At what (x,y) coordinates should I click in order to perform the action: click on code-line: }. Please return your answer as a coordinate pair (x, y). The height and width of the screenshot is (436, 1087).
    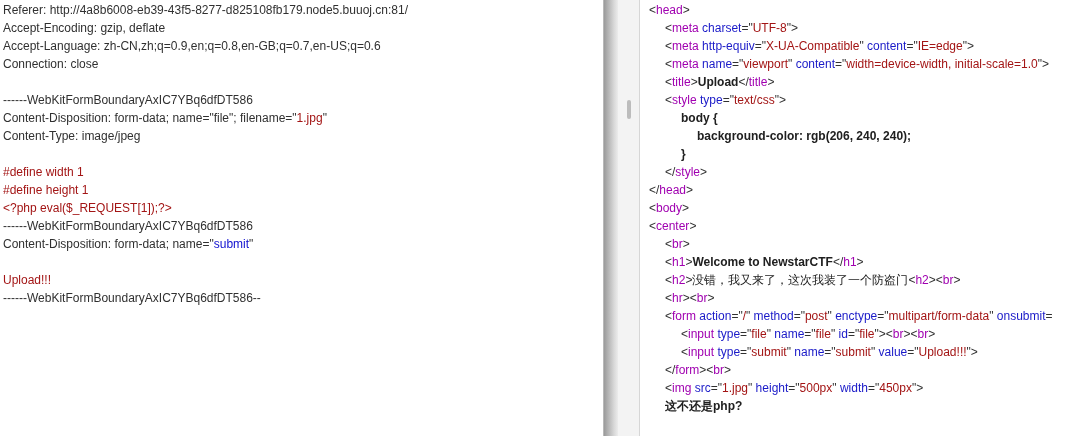
    Looking at the image, I should click on (683, 154).